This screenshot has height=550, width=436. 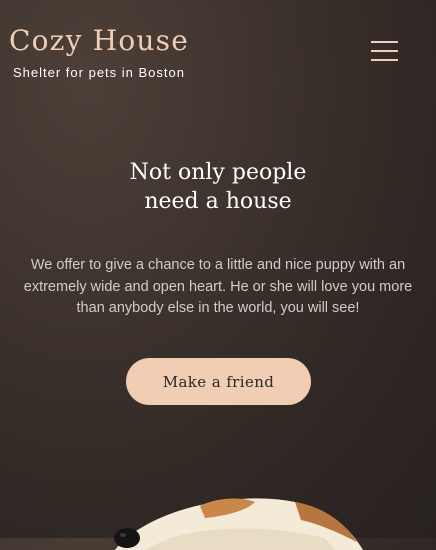 I want to click on make-a-friend-button: Make a friend, so click(x=218, y=381).